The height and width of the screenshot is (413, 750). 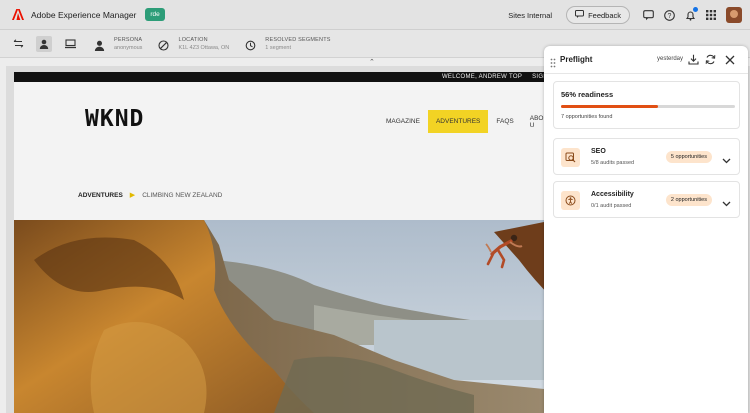 I want to click on refresh-icon, so click(x=710, y=59).